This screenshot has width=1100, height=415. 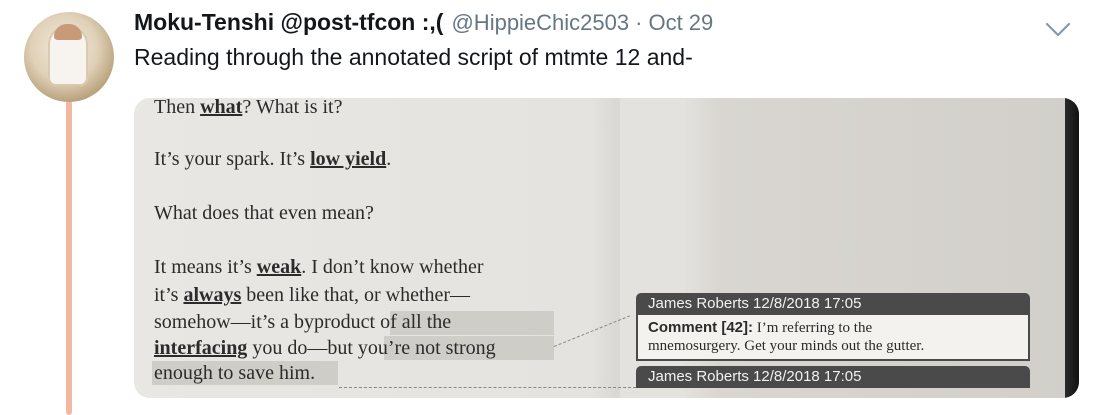 What do you see at coordinates (69, 57) in the screenshot?
I see `avatar` at bounding box center [69, 57].